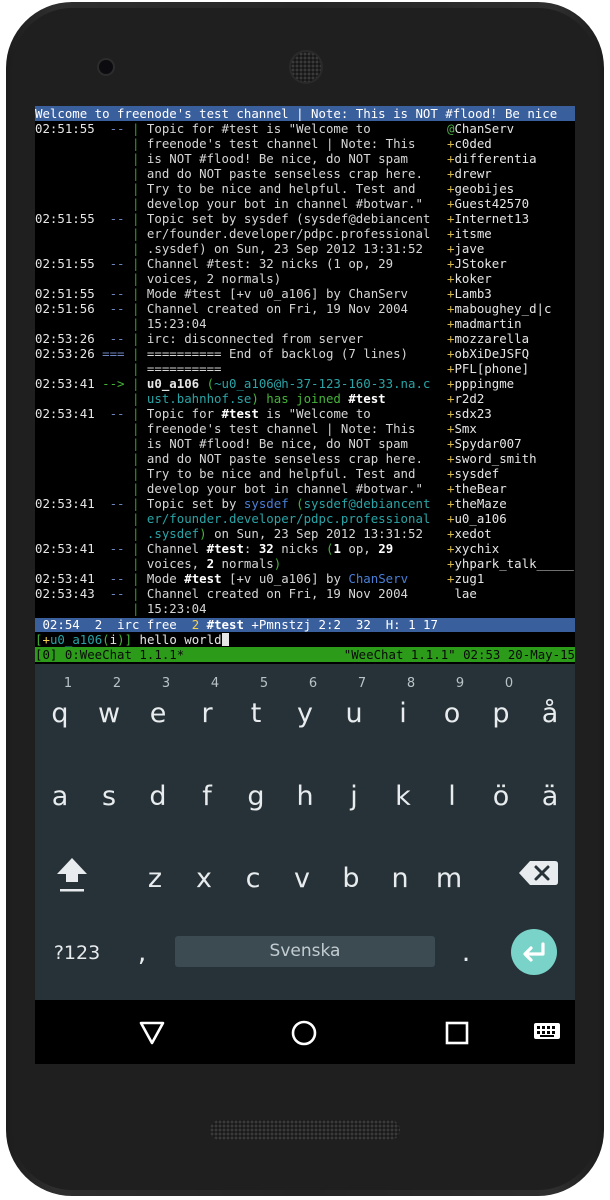 Image resolution: width=610 pixels, height=1200 pixels. Describe the element at coordinates (284, 203) in the screenshot. I see `message-text: develop your bot in channel #botwar."` at that location.